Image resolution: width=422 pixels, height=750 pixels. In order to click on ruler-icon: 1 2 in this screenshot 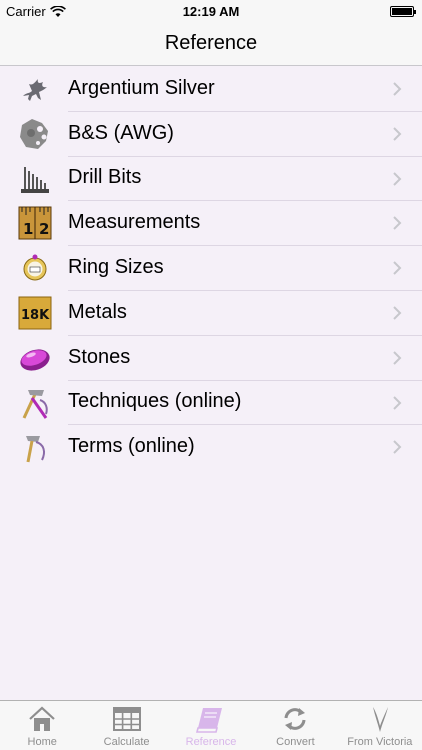, I will do `click(35, 223)`.